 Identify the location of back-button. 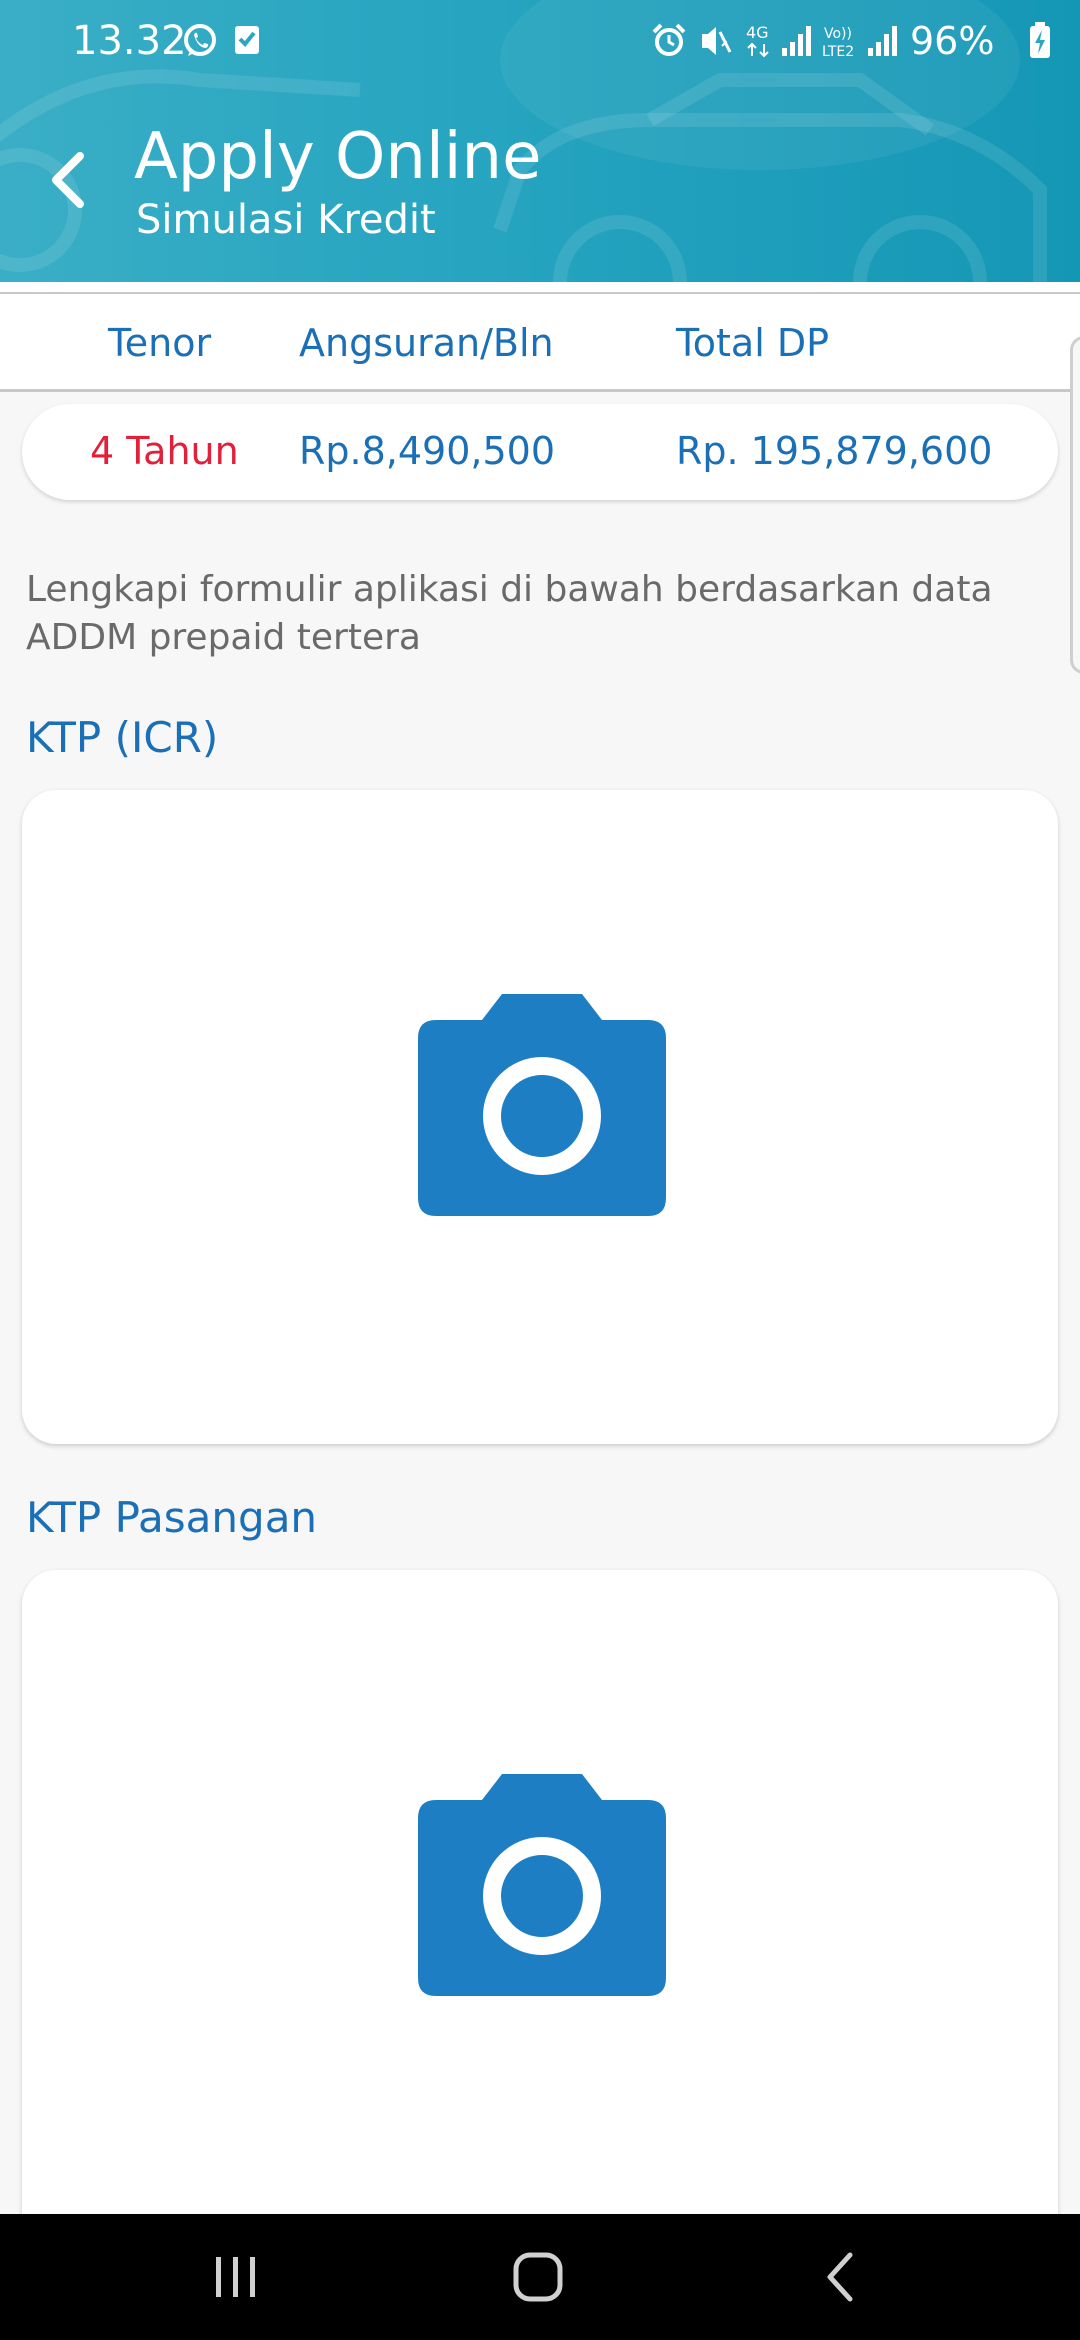
(68, 180).